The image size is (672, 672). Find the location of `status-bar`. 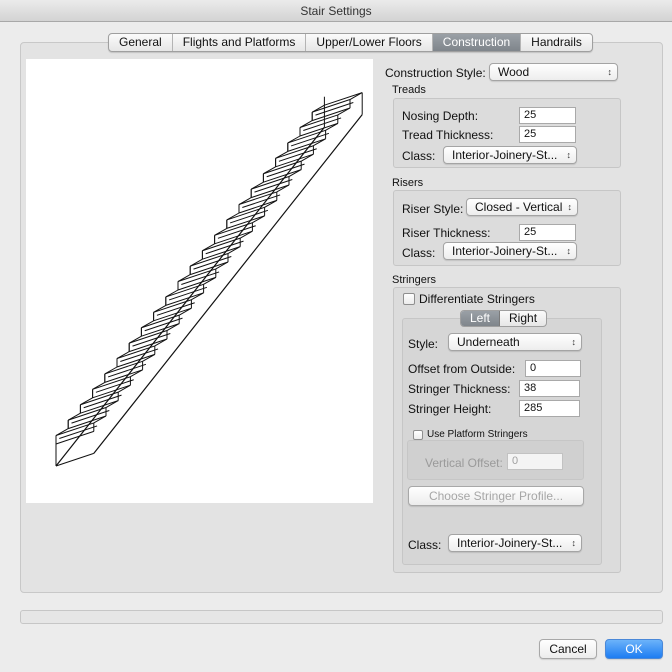

status-bar is located at coordinates (341, 617).